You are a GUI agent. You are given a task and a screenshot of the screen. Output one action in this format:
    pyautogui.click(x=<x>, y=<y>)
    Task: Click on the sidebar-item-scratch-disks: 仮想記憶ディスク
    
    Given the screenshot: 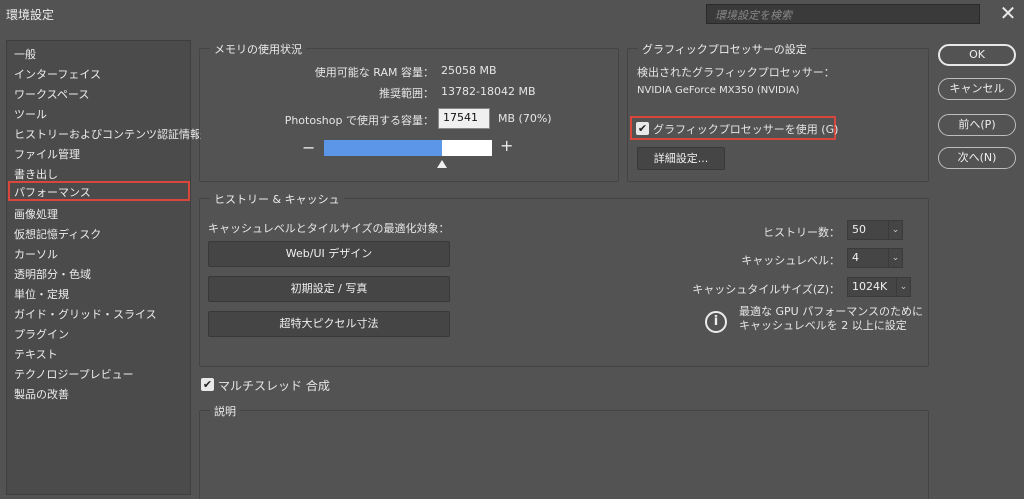 What is the action you would take?
    pyautogui.click(x=99, y=233)
    